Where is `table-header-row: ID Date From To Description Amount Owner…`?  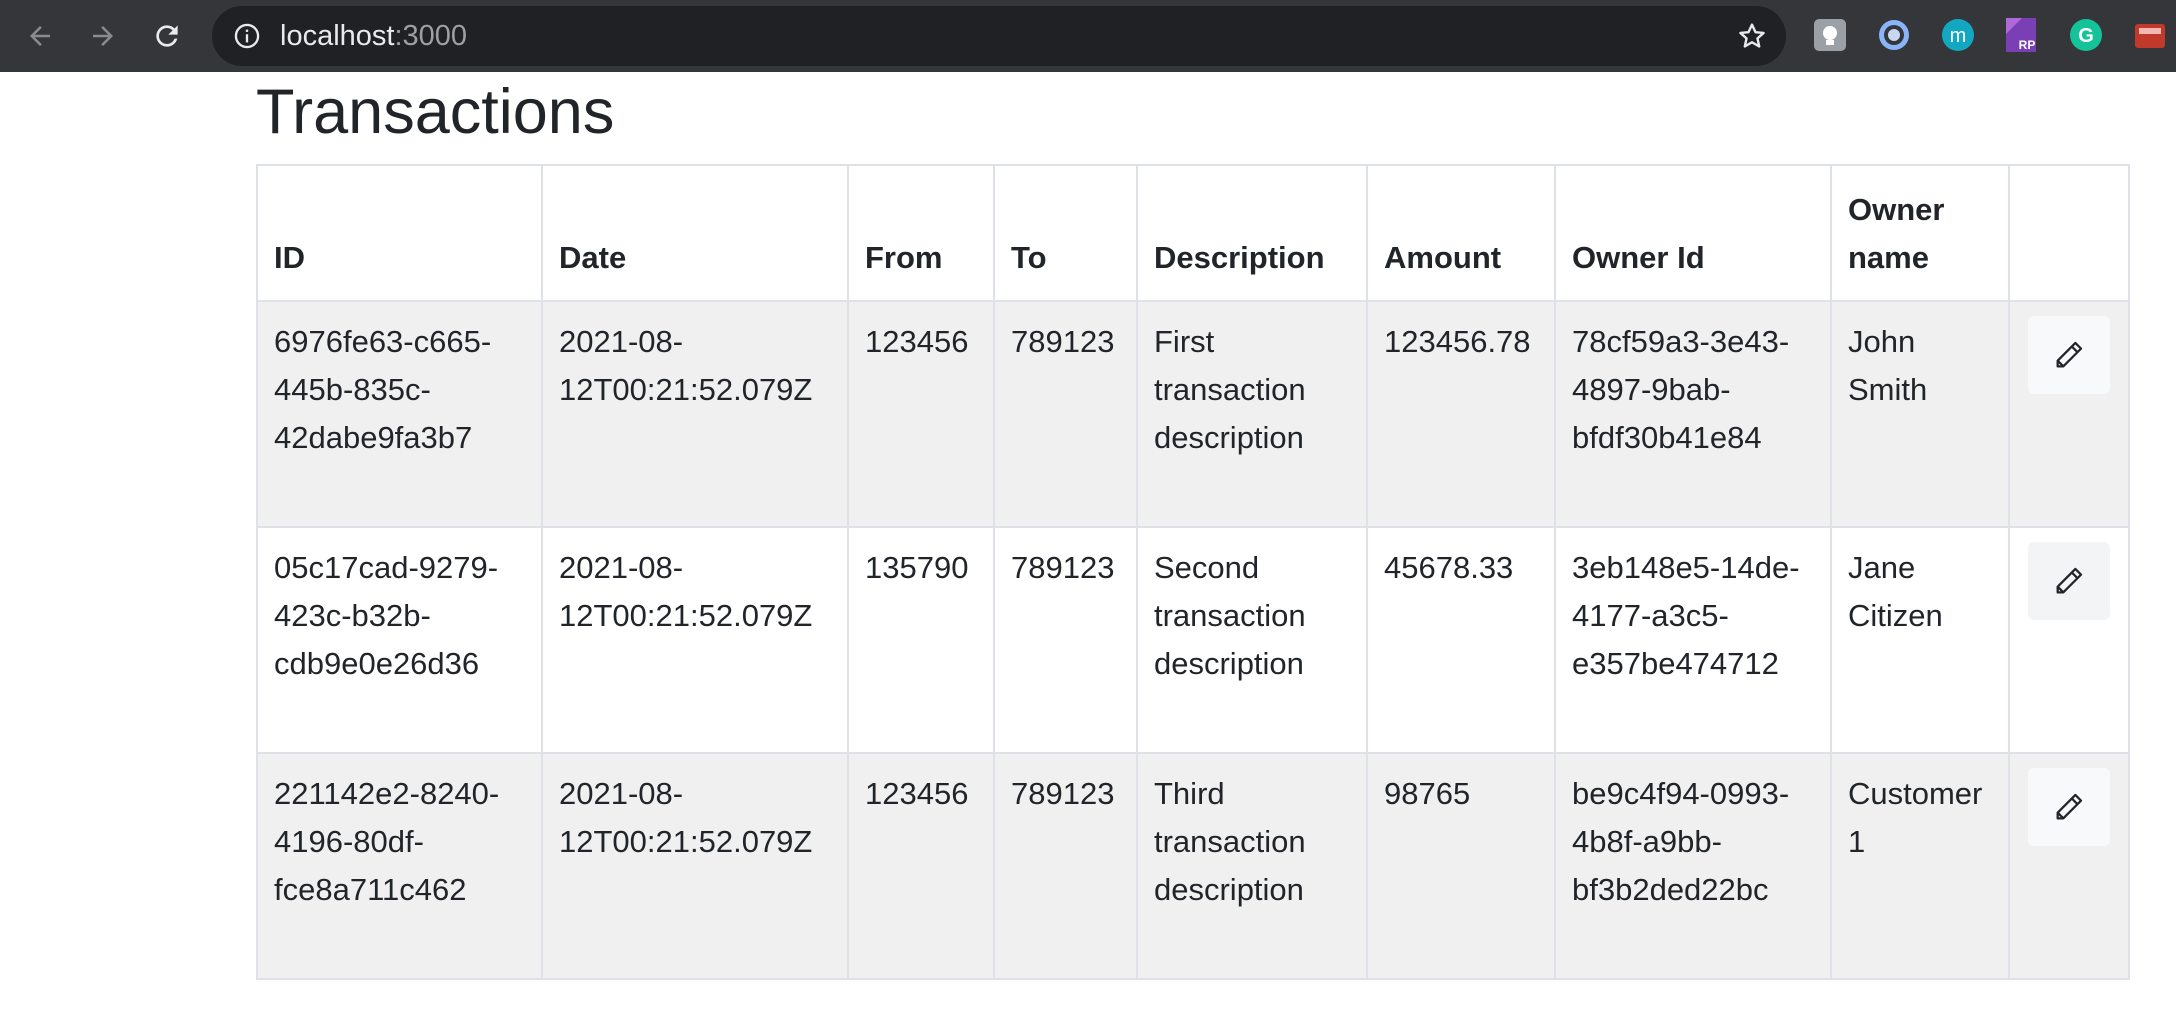
table-header-row: ID Date From To Description Amount Owner… is located at coordinates (1193, 233).